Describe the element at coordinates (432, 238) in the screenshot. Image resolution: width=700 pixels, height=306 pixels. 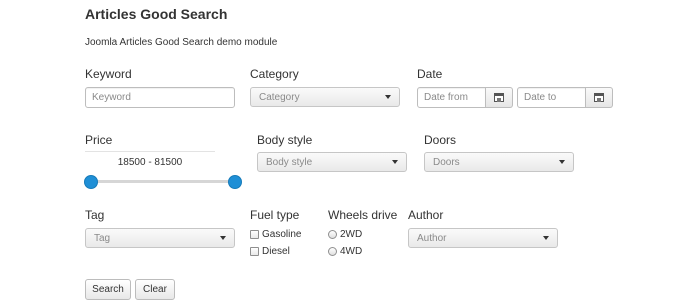
I see `author-select-value: Author` at that location.